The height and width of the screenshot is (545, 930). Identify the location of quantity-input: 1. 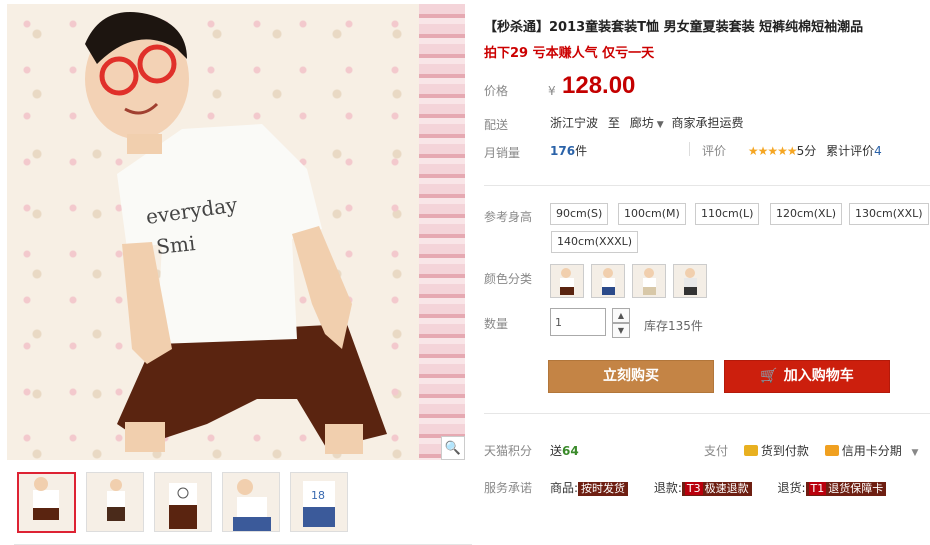
(578, 322).